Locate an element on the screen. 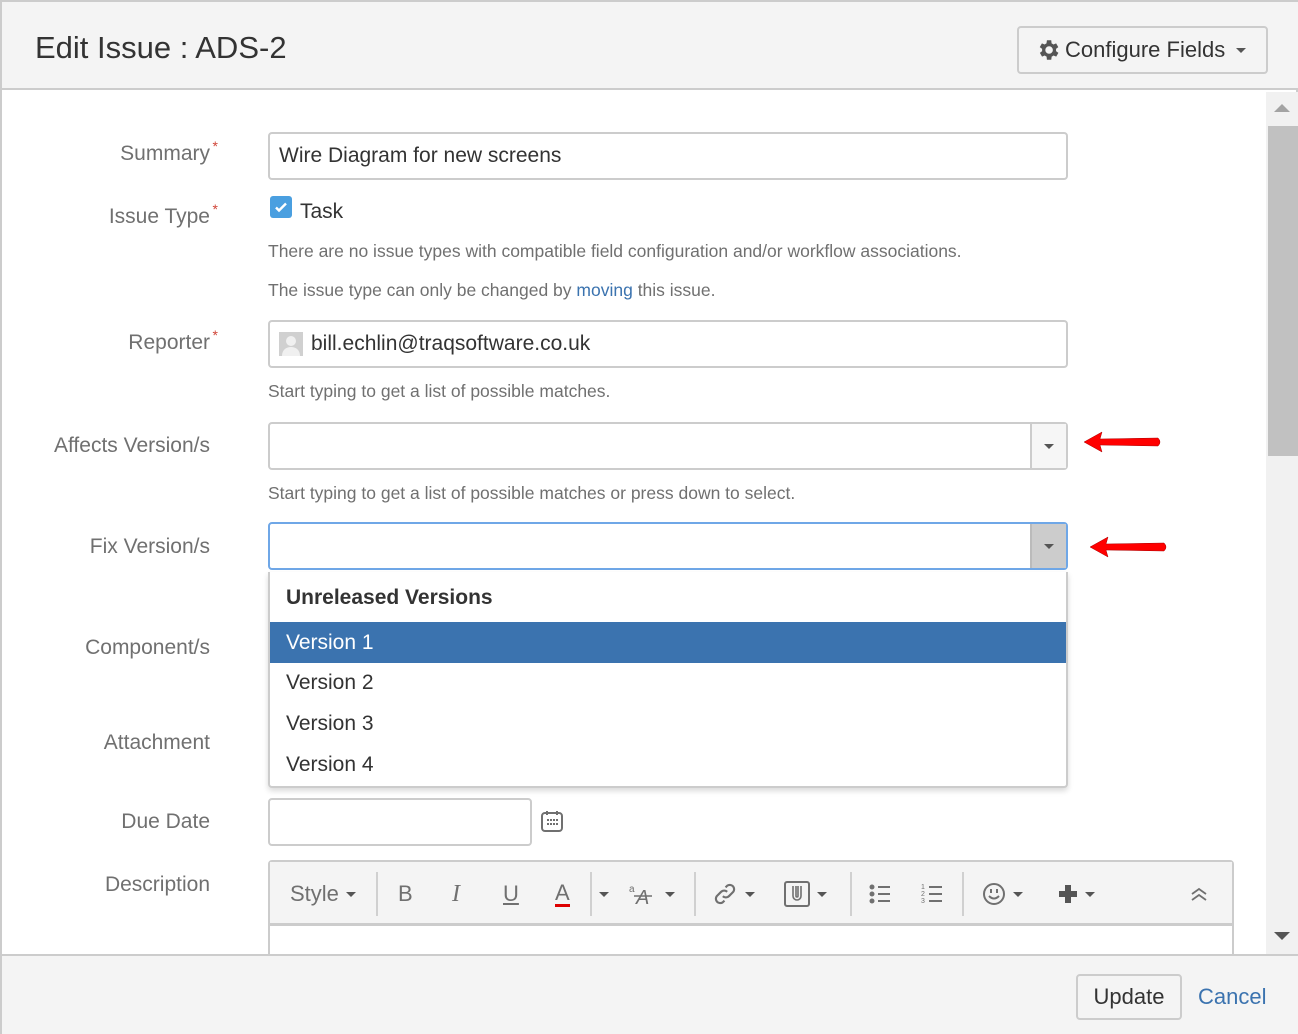 The image size is (1298, 1034). description-label: Description is located at coordinates (157, 884).